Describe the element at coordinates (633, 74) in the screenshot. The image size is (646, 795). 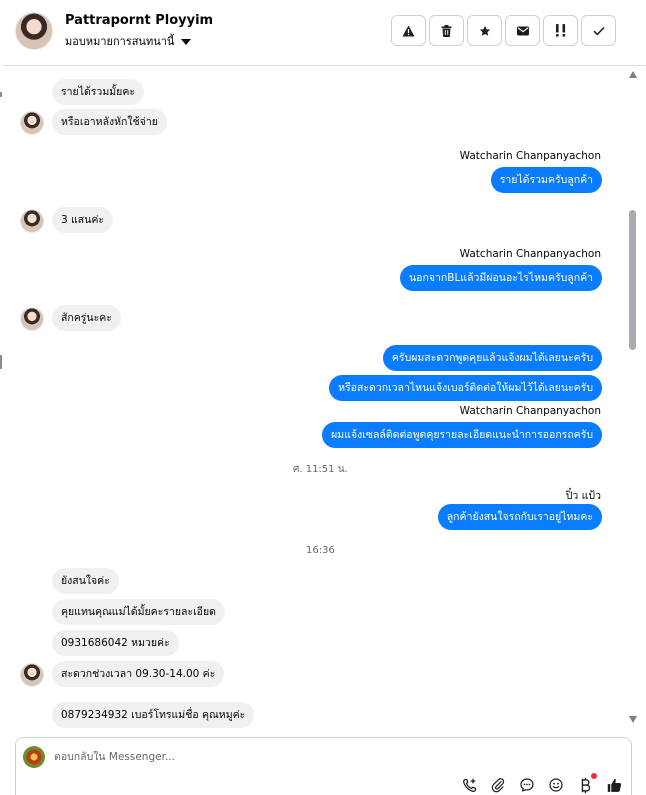
I see `scroll-up-arrow-icon` at that location.